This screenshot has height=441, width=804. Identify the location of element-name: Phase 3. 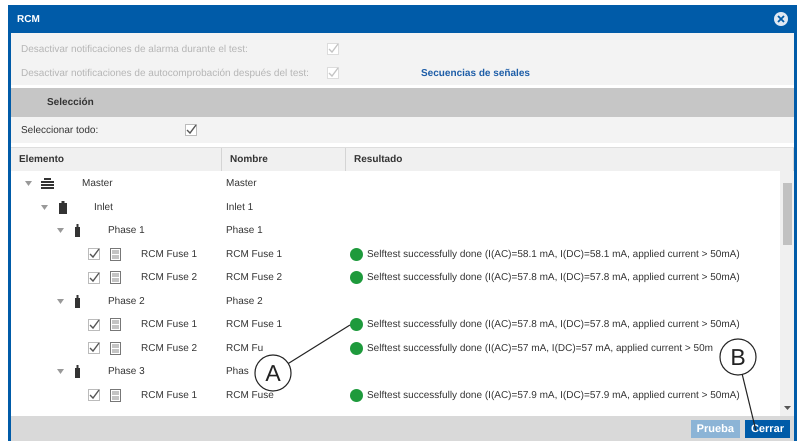
(126, 372).